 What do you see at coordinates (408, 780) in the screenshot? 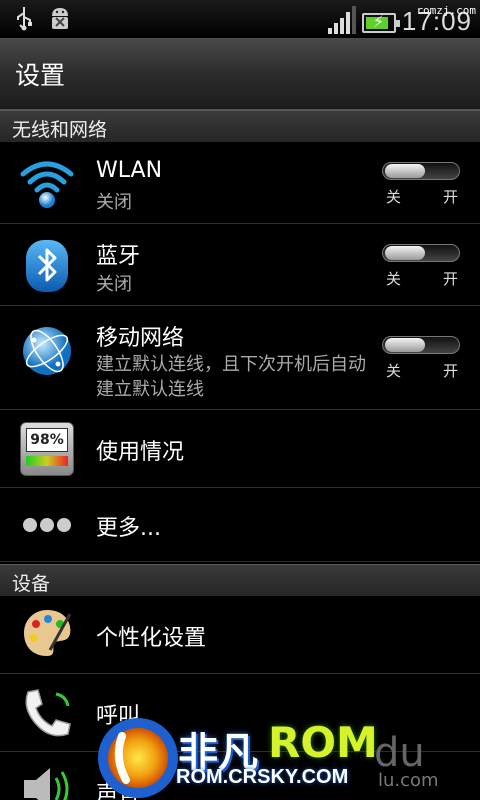
I see `watermark-du-sub: lu.com` at bounding box center [408, 780].